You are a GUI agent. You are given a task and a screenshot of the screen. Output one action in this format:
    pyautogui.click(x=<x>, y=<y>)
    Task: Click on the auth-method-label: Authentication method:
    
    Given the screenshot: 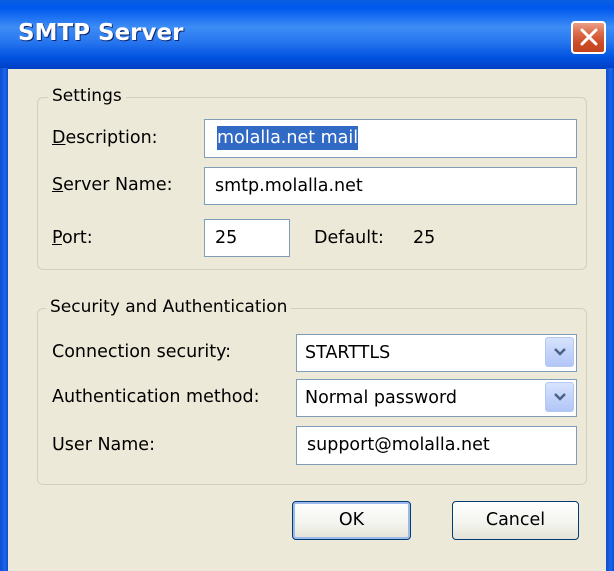 What is the action you would take?
    pyautogui.click(x=156, y=397)
    